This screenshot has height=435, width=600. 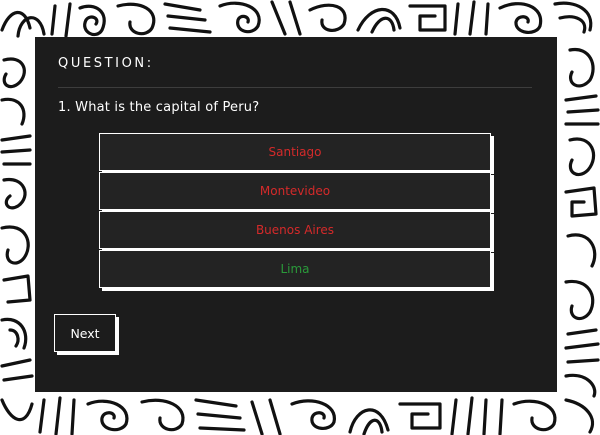 I want to click on next-button: Next, so click(x=85, y=333).